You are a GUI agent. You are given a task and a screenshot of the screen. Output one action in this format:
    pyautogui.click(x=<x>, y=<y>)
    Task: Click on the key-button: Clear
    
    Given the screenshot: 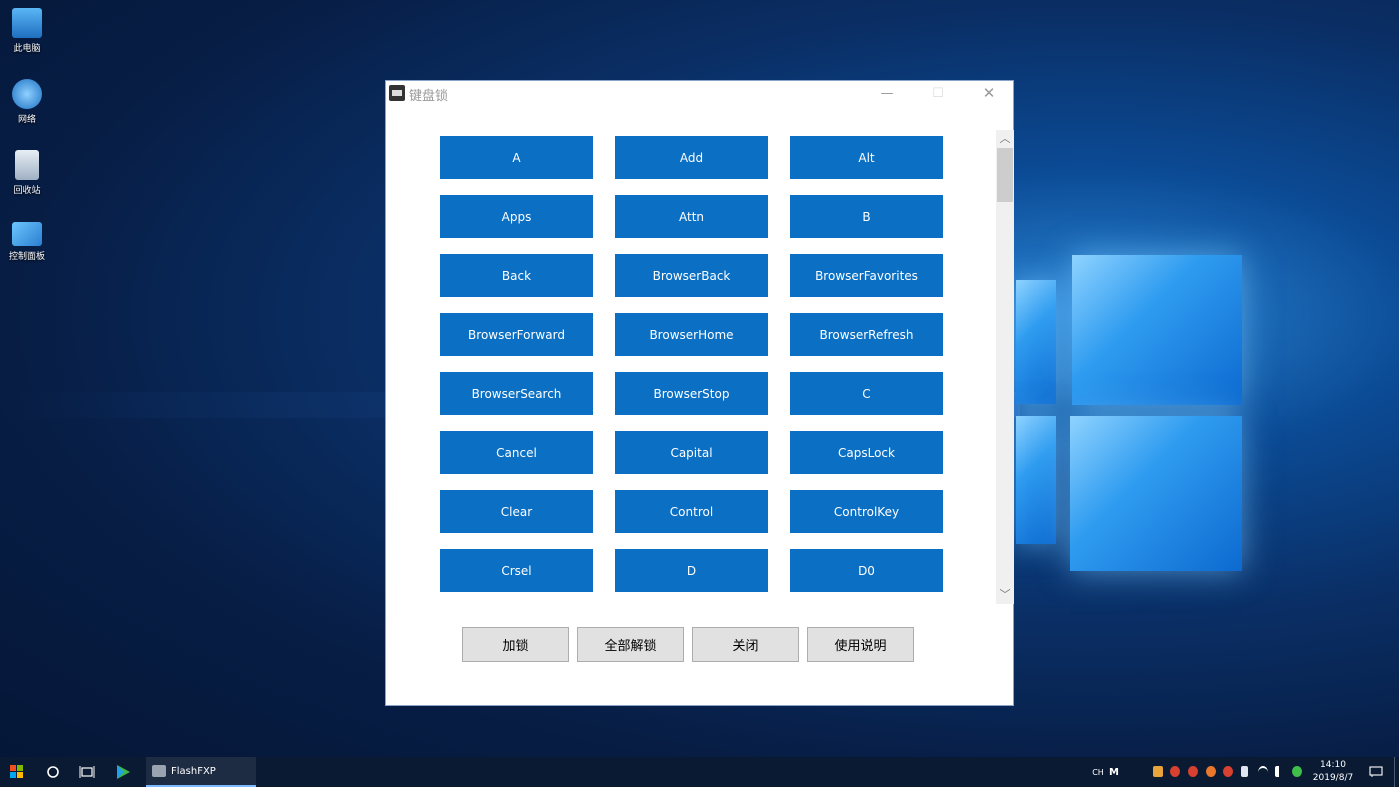 What is the action you would take?
    pyautogui.click(x=516, y=511)
    